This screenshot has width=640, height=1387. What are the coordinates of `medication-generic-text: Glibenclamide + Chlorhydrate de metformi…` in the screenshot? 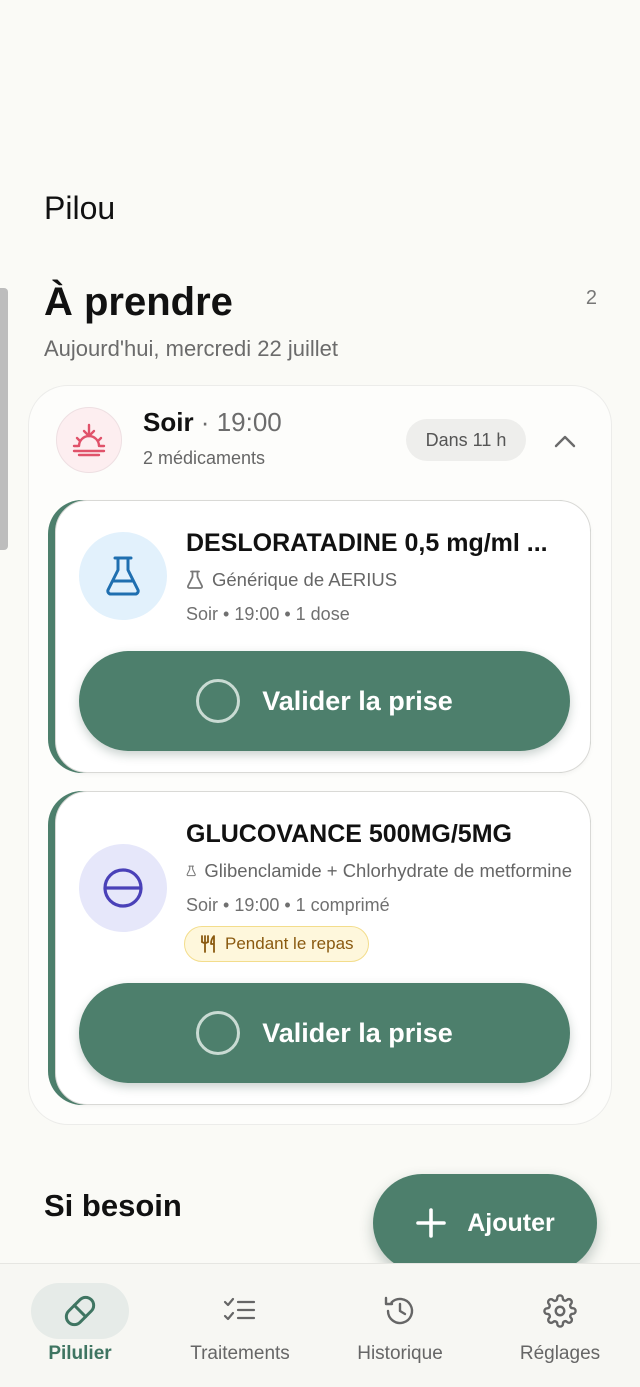 It's located at (388, 870).